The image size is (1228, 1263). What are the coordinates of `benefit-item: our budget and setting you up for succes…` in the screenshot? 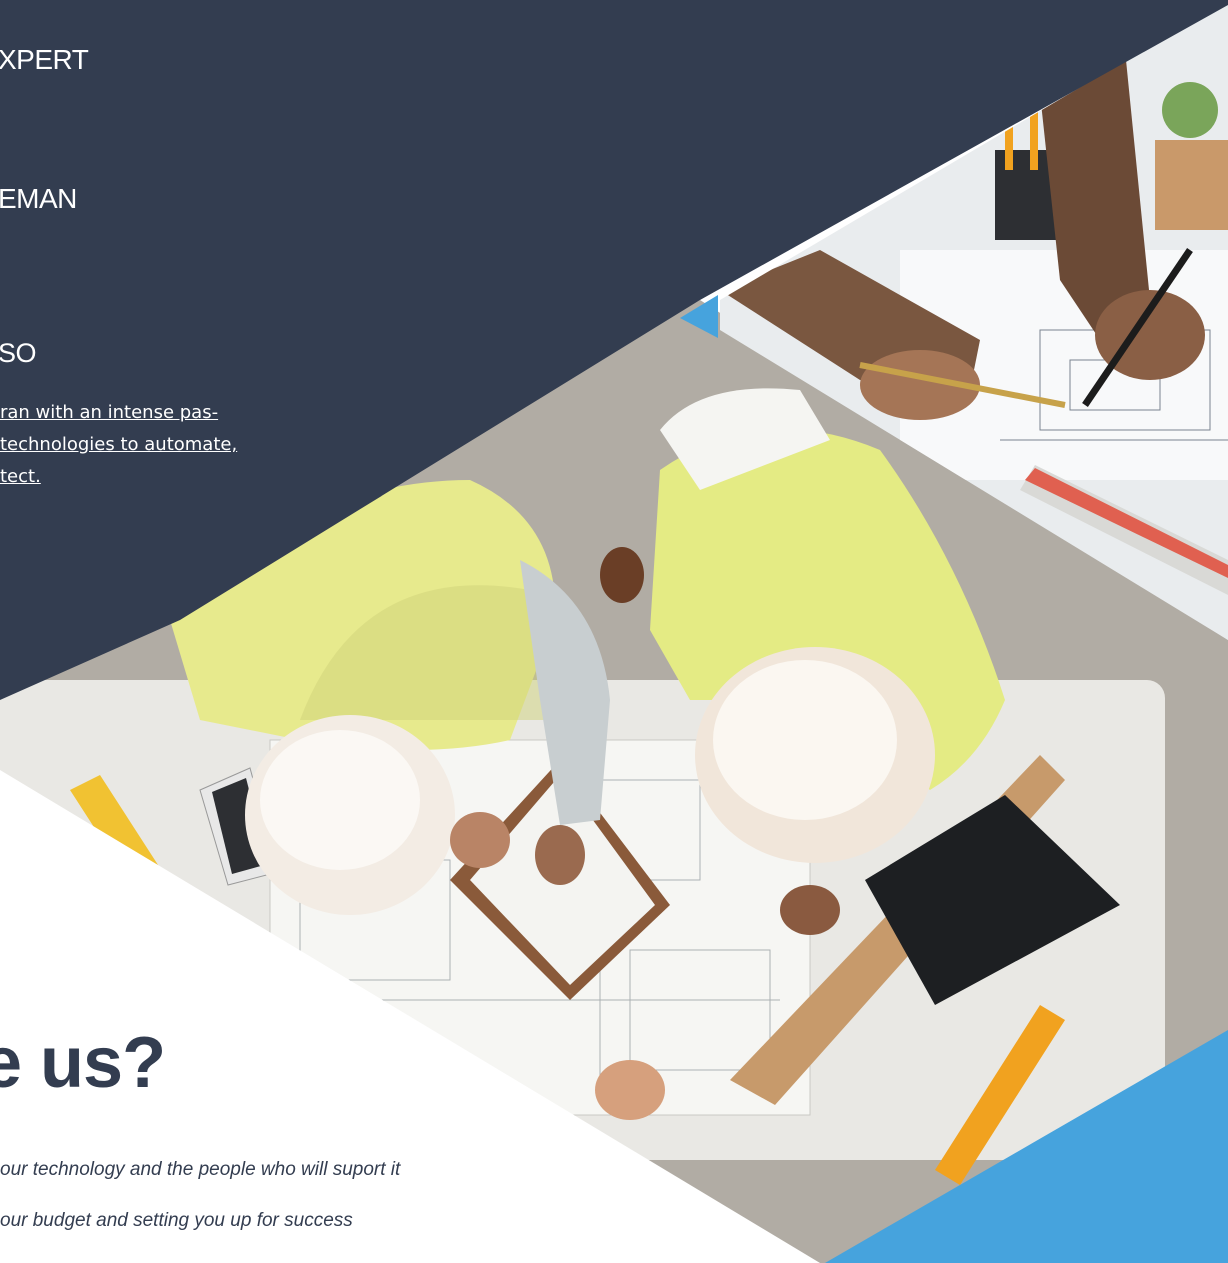 It's located at (176, 1220).